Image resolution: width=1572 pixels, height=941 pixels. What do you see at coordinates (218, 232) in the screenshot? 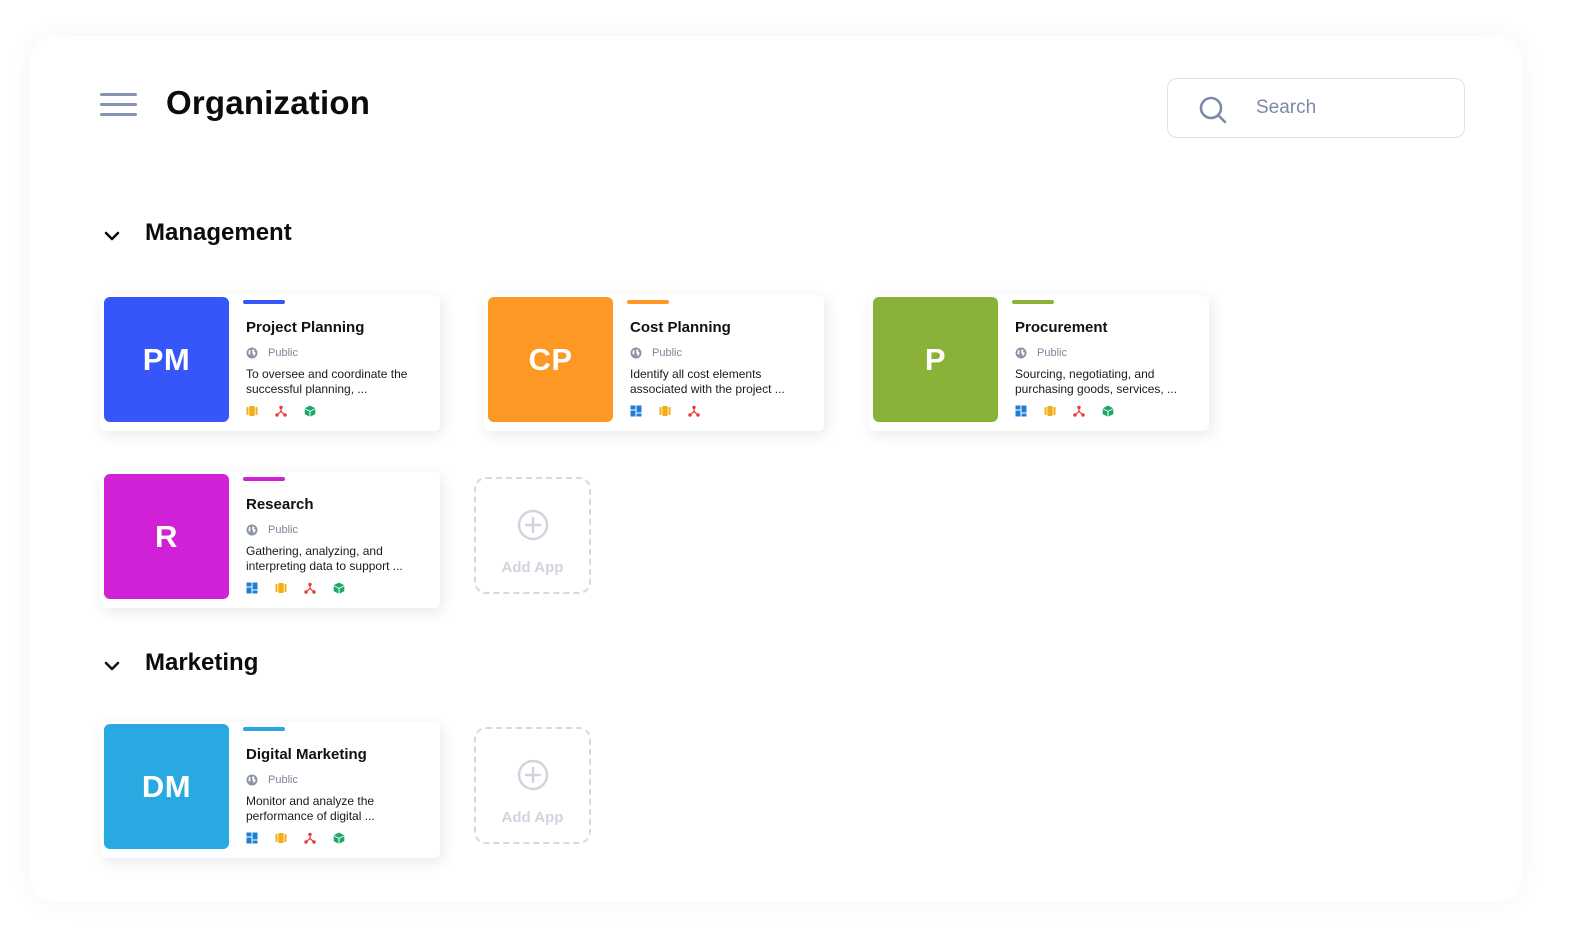
I see `section-label: Management` at bounding box center [218, 232].